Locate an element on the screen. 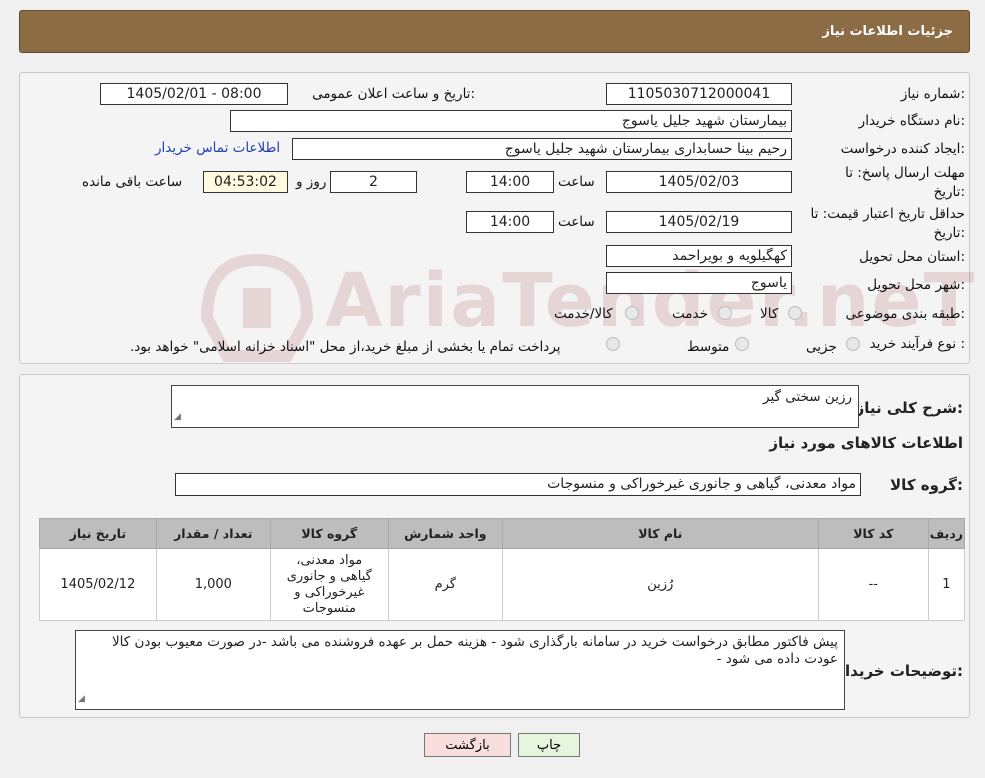 The height and width of the screenshot is (778, 985). goods-info-title: اطلاعات کالاهای مورد نیاز is located at coordinates (866, 443).